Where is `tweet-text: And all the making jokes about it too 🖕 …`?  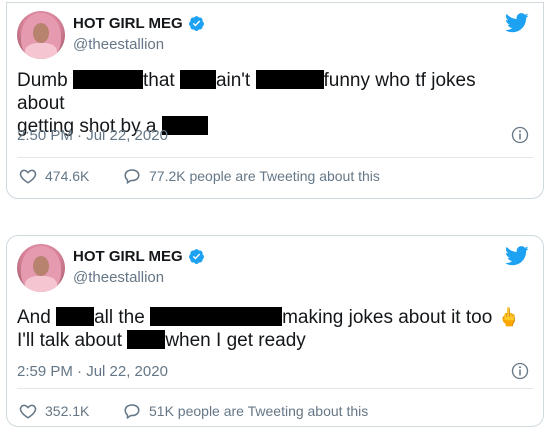 tweet-text: And all the making jokes about it too 🖕 … is located at coordinates (272, 329).